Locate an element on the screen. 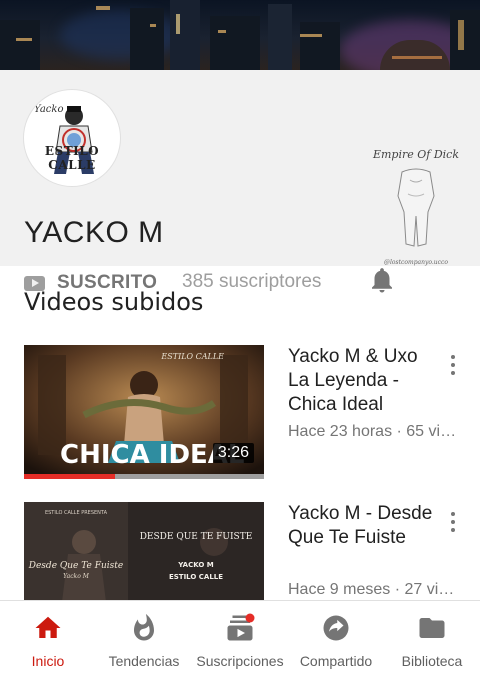 Image resolution: width=480 pixels, height=675 pixels. video-meta: Hace 9 meses · 27 vistas is located at coordinates (373, 589).